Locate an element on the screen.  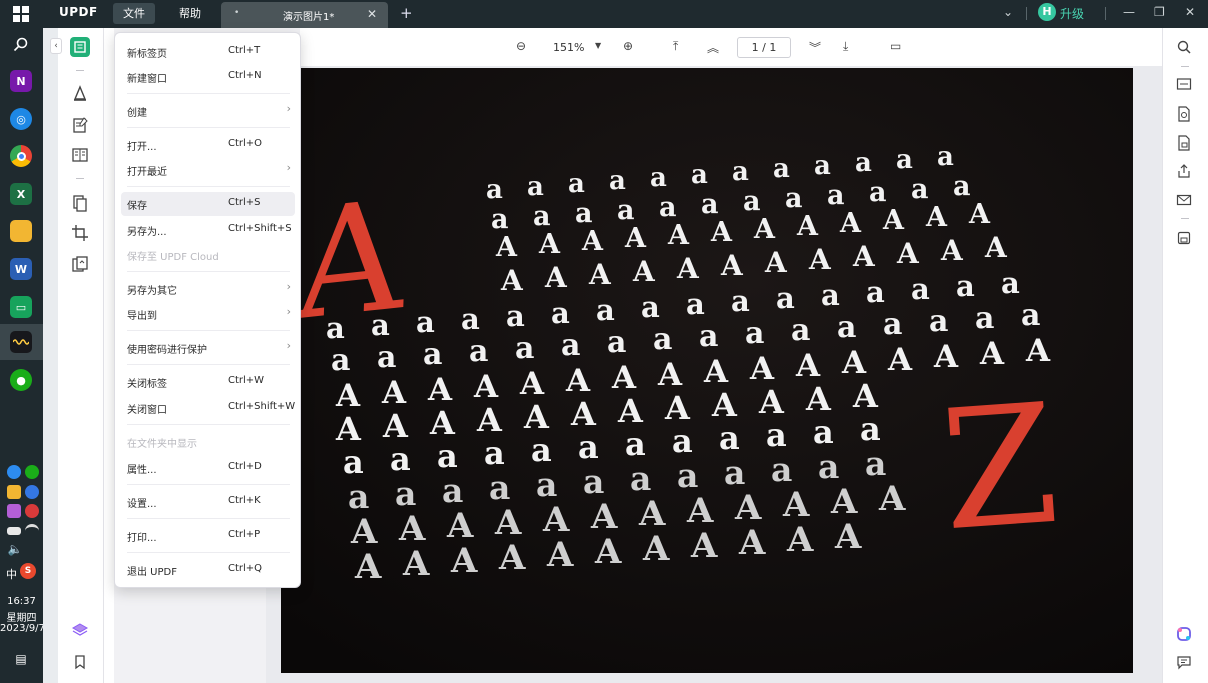
user-avatar: H is located at coordinates (1047, 12).